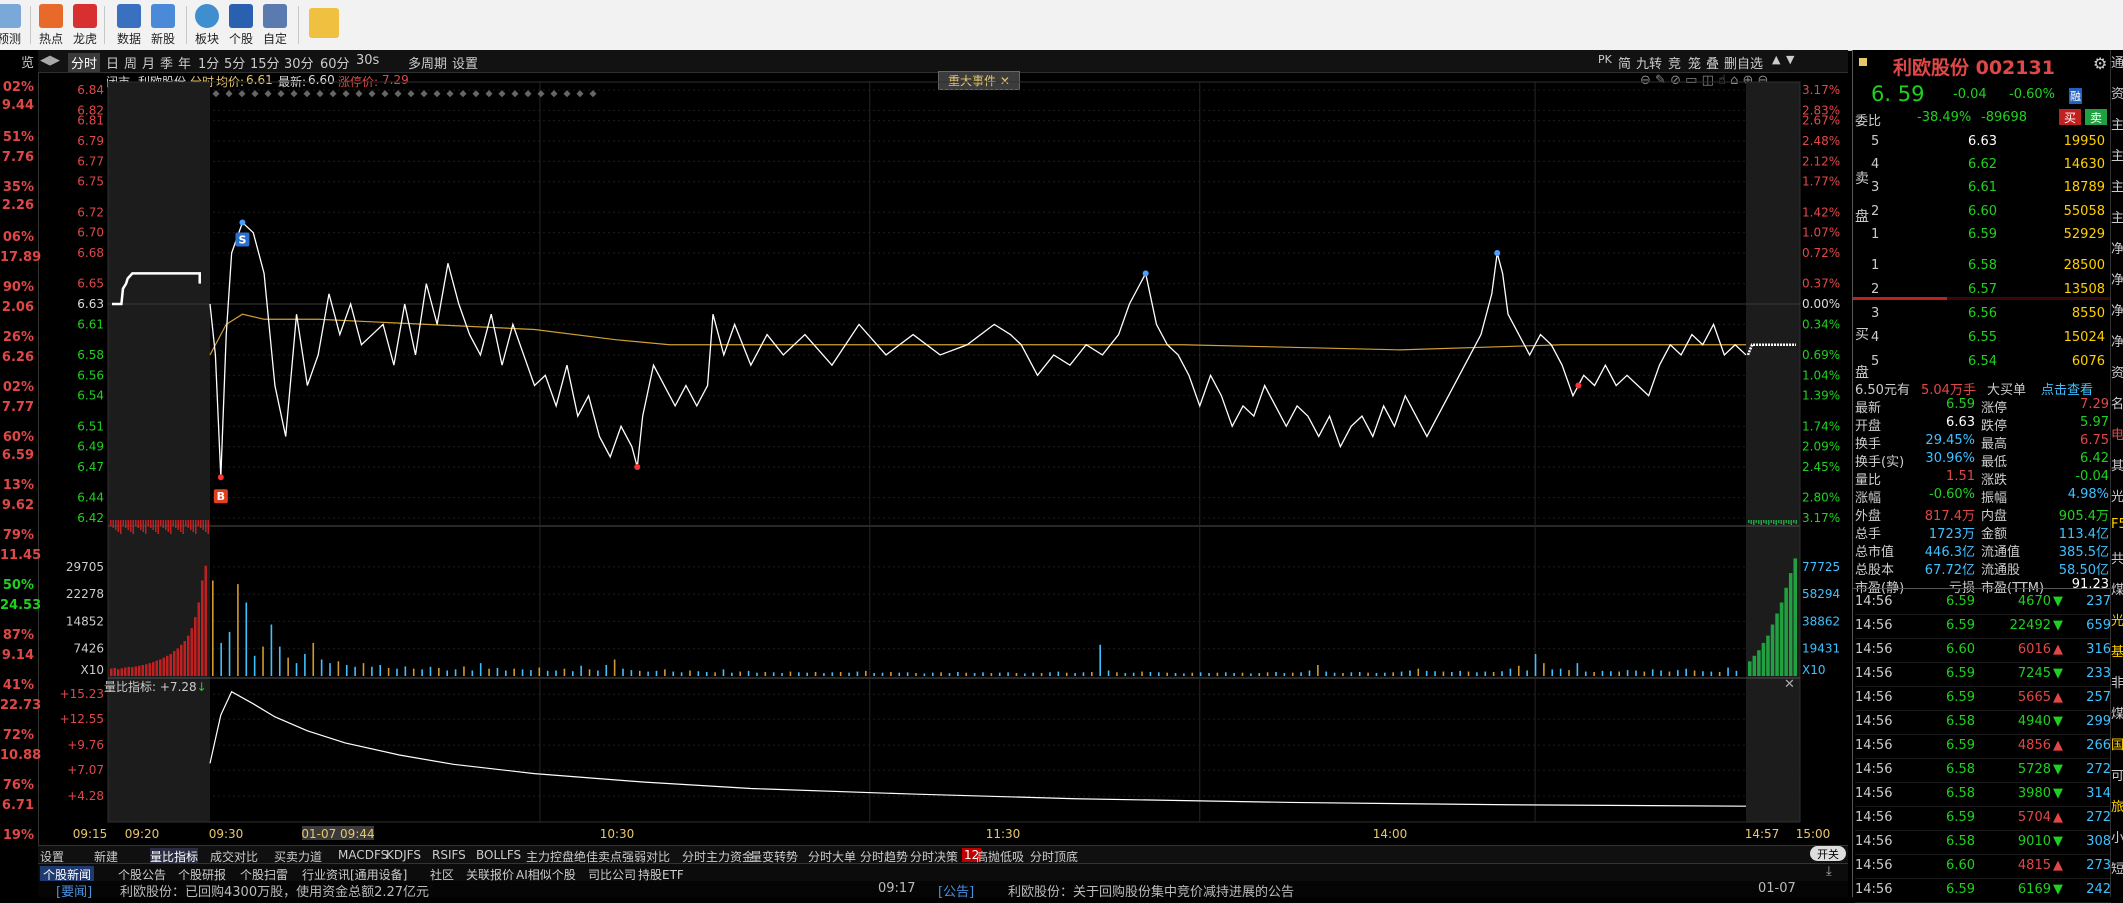 This screenshot has width=2123, height=903. I want to click on tick-count: 316, so click(2098, 649).